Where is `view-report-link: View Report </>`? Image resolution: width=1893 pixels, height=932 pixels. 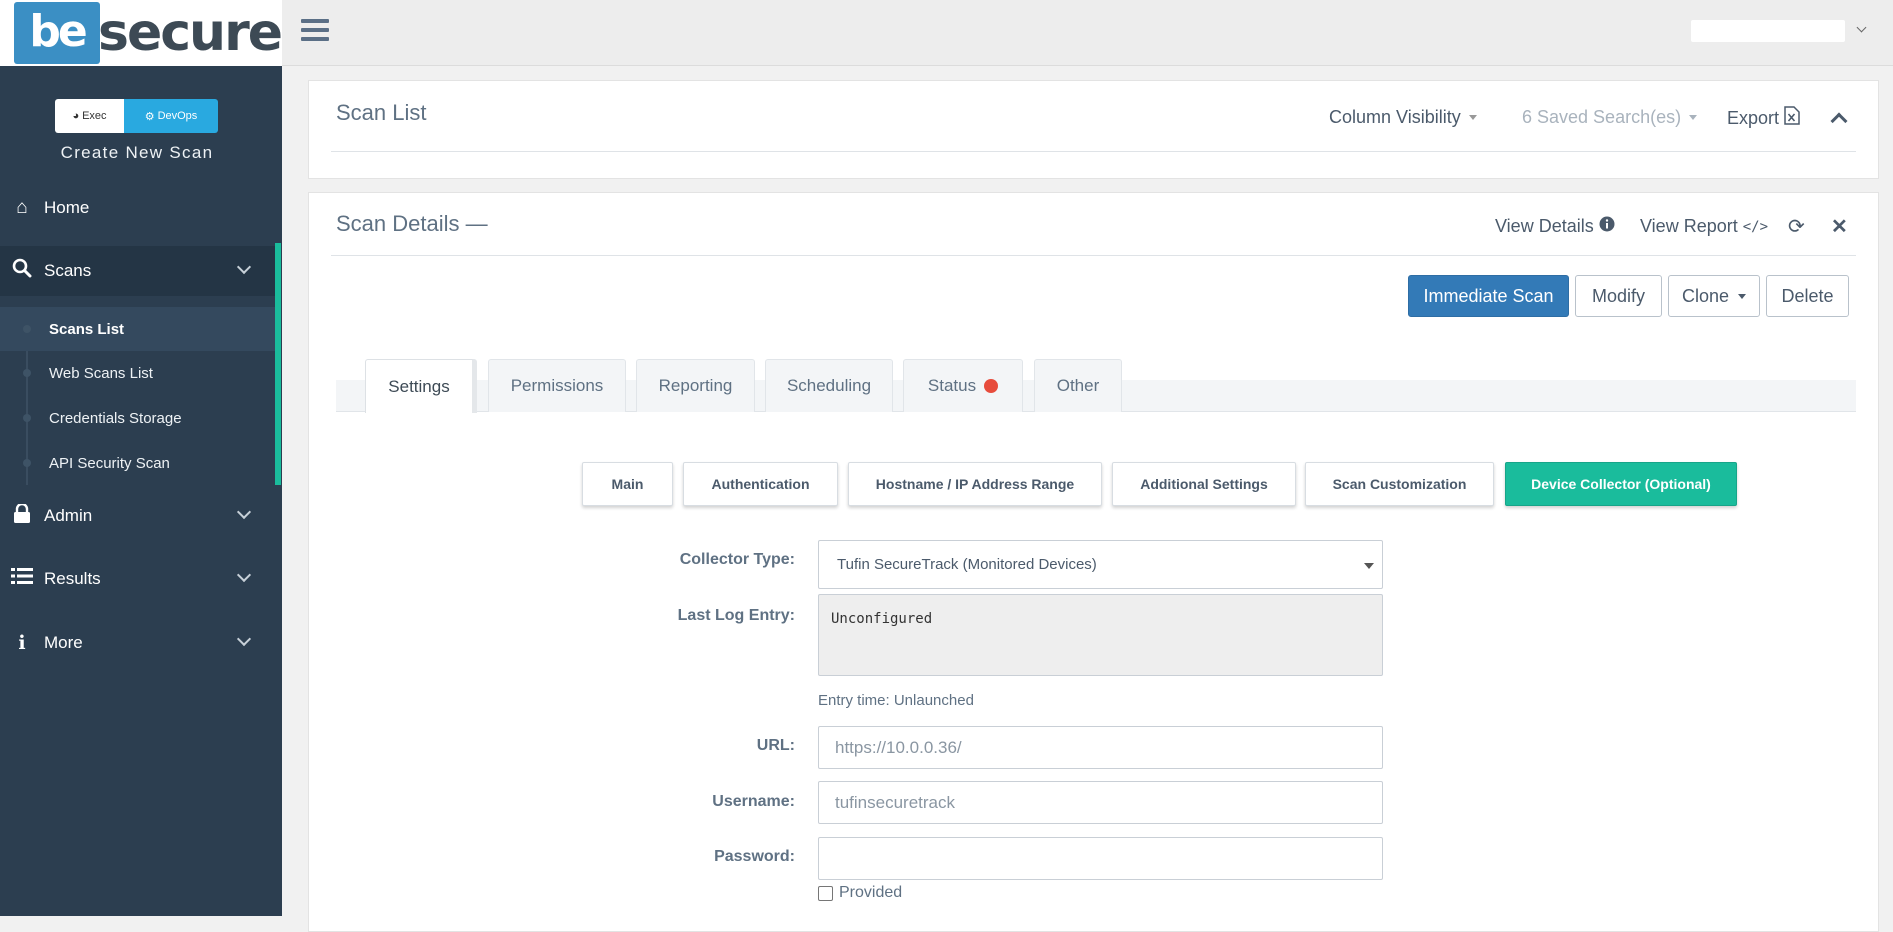 view-report-link: View Report </> is located at coordinates (1704, 226).